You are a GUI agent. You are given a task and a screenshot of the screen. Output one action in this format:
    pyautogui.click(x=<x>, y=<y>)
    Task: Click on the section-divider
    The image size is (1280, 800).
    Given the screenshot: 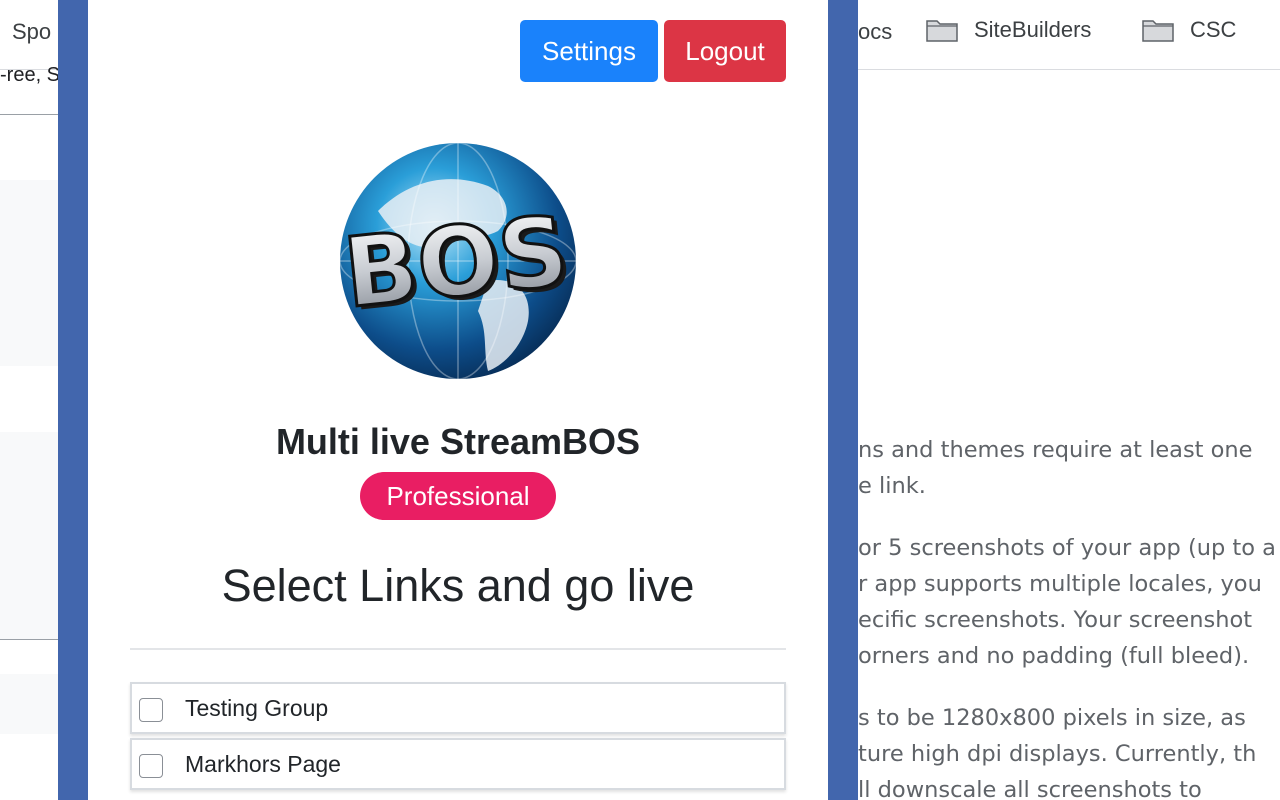 What is the action you would take?
    pyautogui.click(x=458, y=649)
    